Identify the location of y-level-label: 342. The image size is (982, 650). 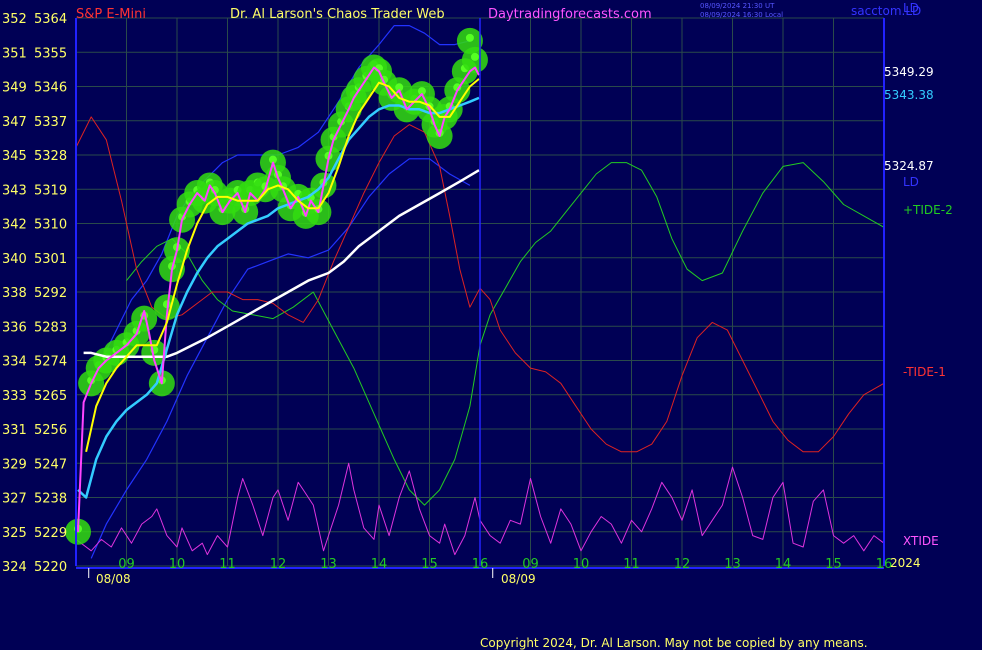
(14, 225).